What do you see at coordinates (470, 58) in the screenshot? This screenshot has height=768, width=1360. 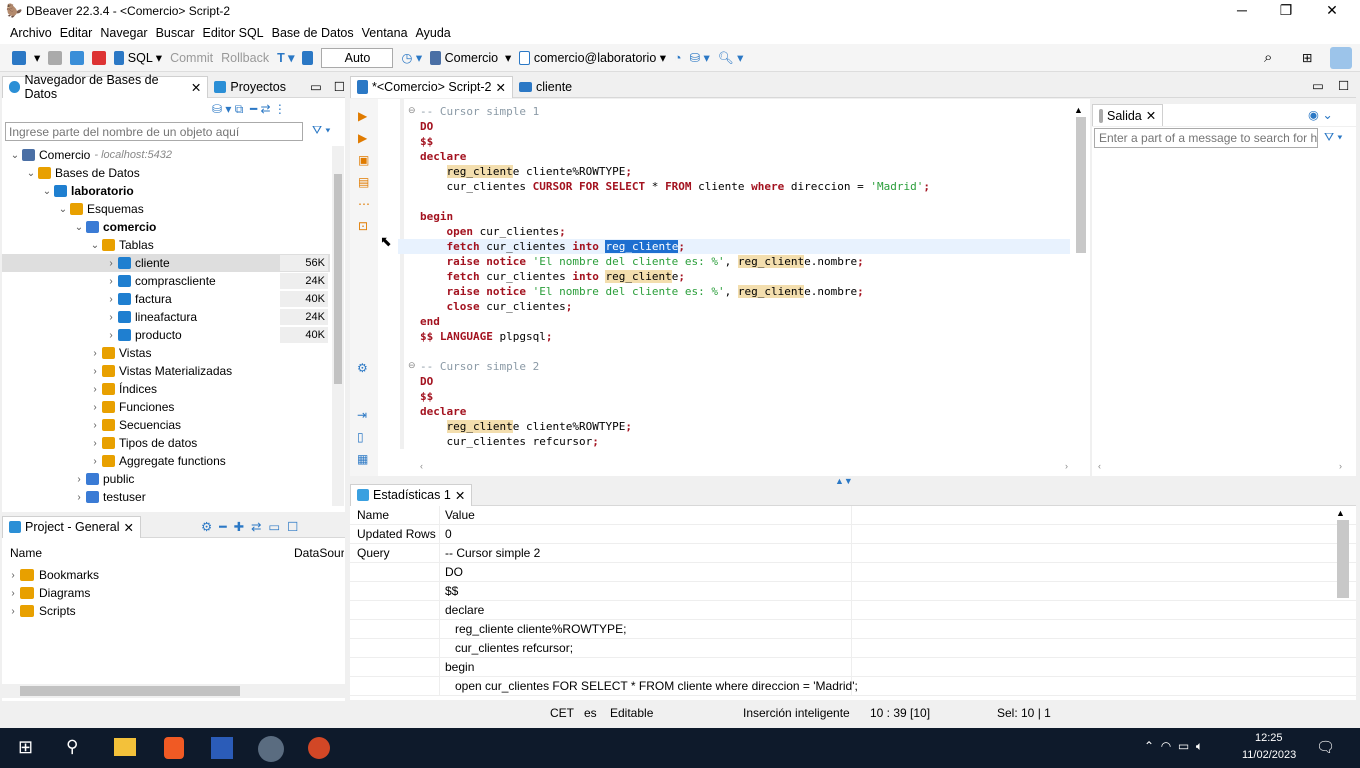 I see `datasource-selector: Comercio ▾` at bounding box center [470, 58].